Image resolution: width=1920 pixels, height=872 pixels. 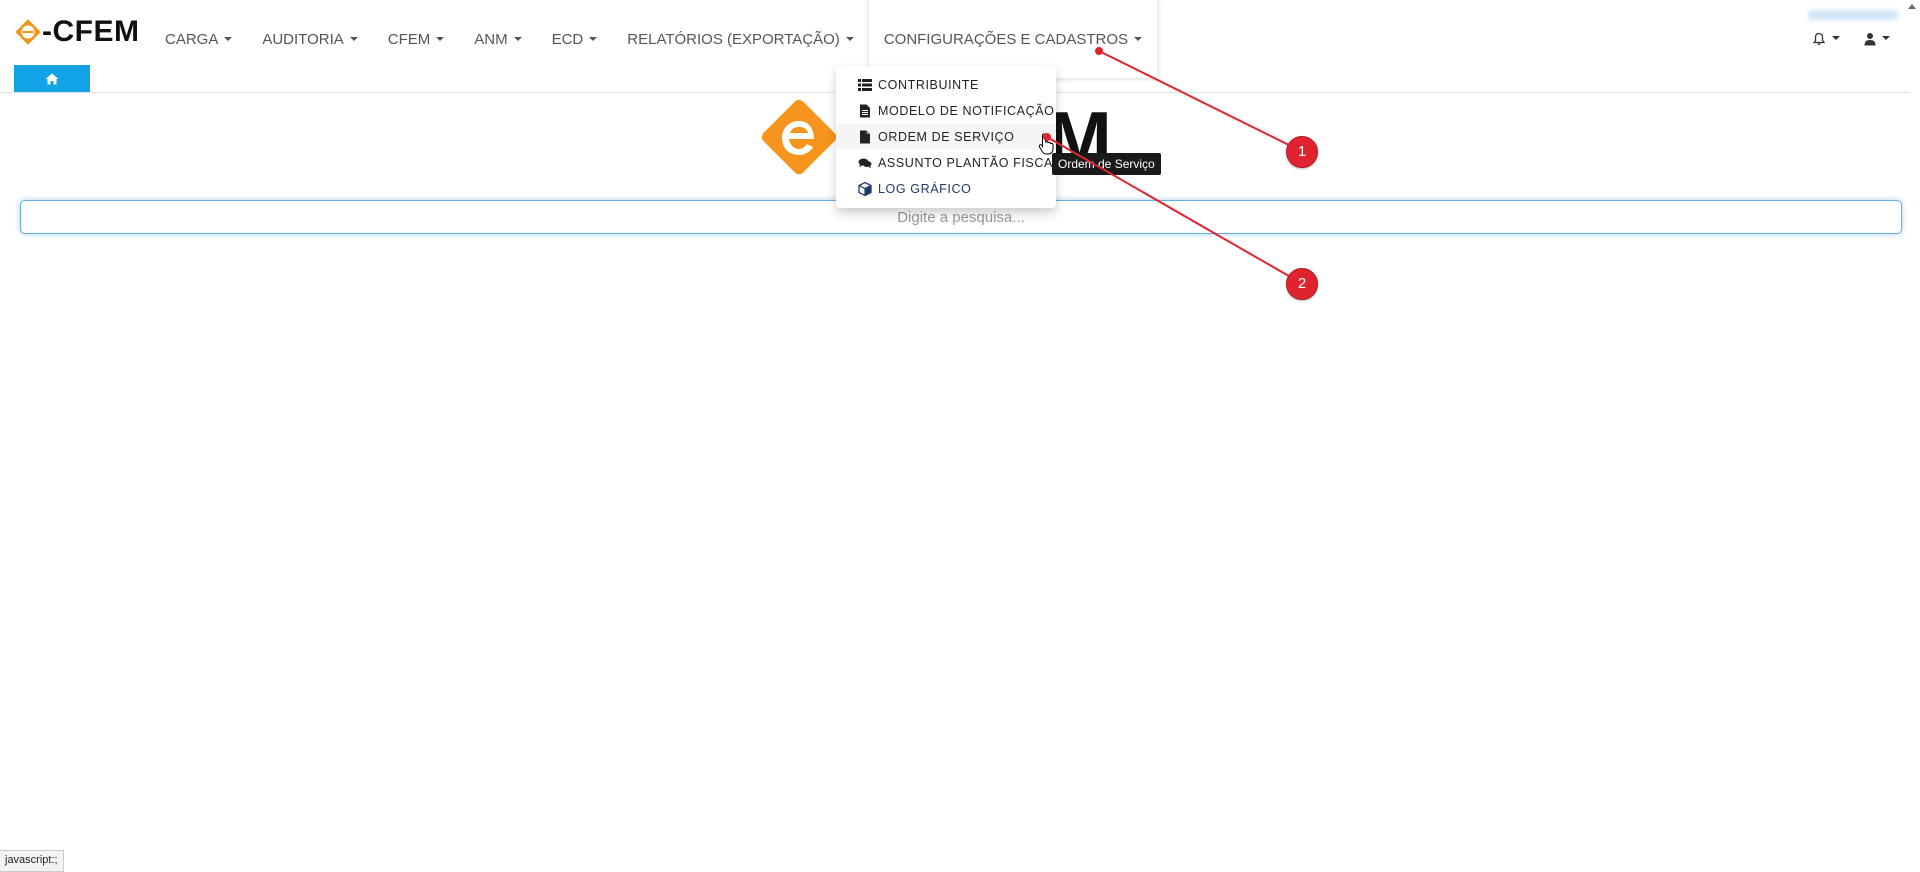 What do you see at coordinates (1302, 284) in the screenshot?
I see `annotation-marker-2: 2` at bounding box center [1302, 284].